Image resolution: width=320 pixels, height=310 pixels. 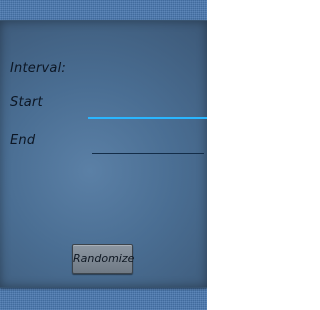 What do you see at coordinates (38, 68) in the screenshot?
I see `interval-title: Interval:` at bounding box center [38, 68].